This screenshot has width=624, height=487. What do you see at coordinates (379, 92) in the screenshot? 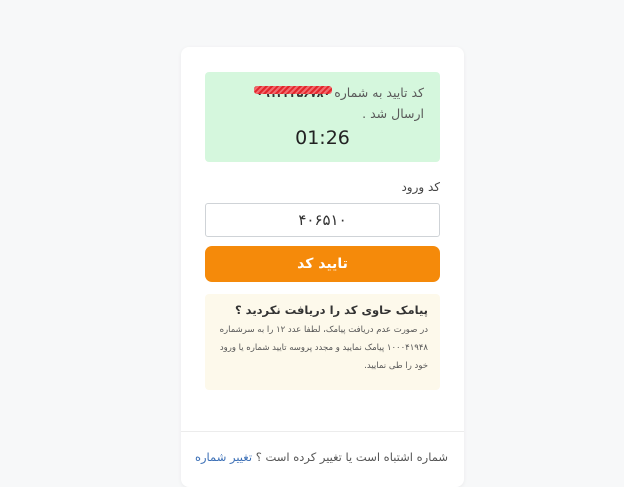
I see `notice-prefix: کد تایید به شماره` at bounding box center [379, 92].